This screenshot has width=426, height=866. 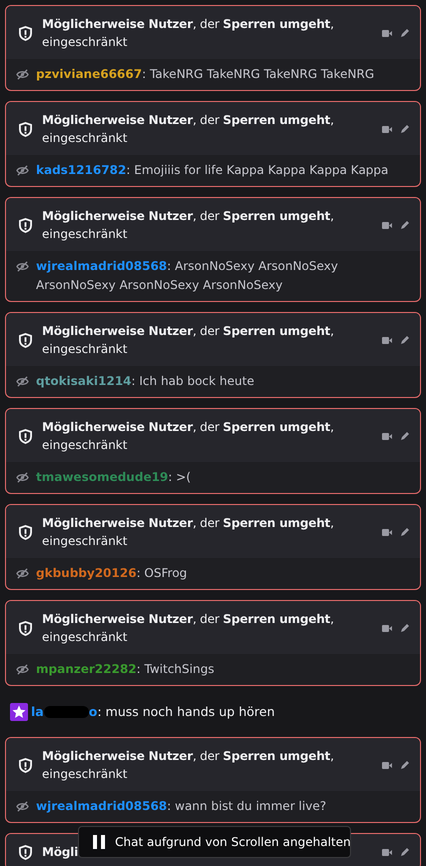 What do you see at coordinates (181, 806) in the screenshot?
I see `chat-message: wjrealmadrid08568: wann bist du immer live?` at bounding box center [181, 806].